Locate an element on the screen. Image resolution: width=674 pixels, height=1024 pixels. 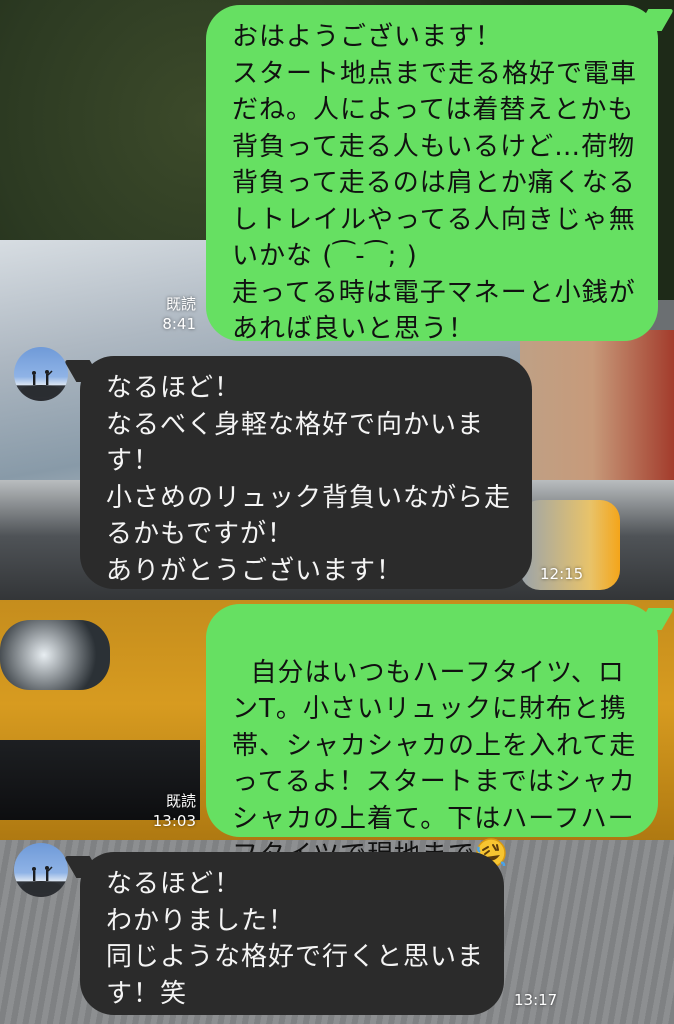
message-time: 13:03 is located at coordinates (174, 821).